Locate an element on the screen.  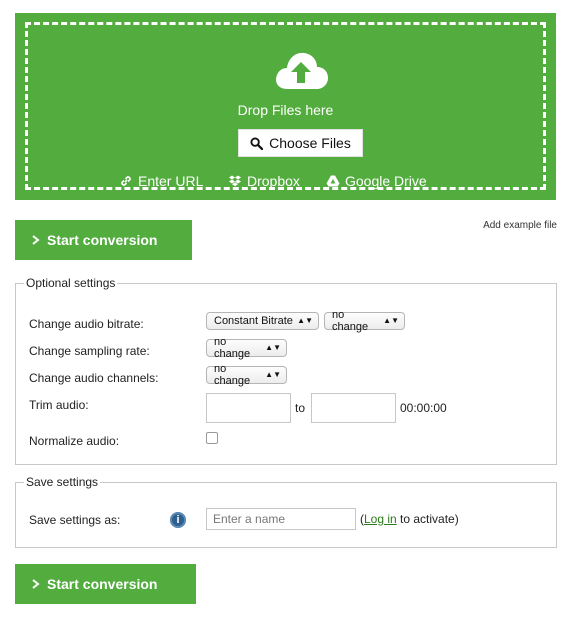
bitrate-mode-select: Constant Bitrate ▲▼ is located at coordinates (262, 321).